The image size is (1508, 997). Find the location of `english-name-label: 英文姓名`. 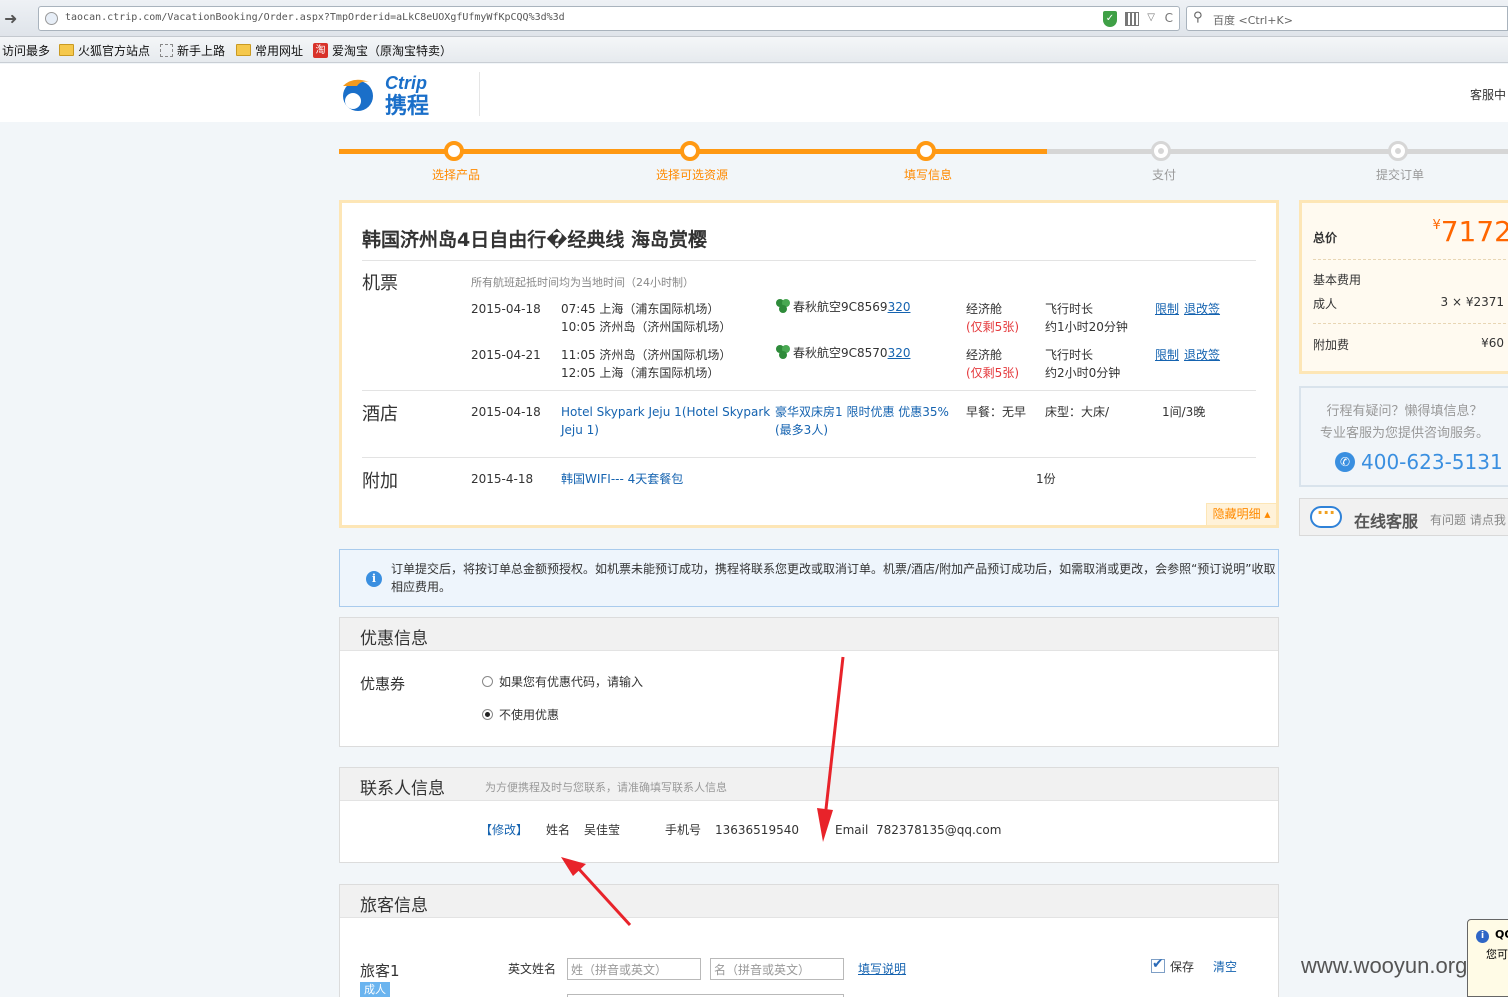

english-name-label: 英文姓名 is located at coordinates (532, 969).